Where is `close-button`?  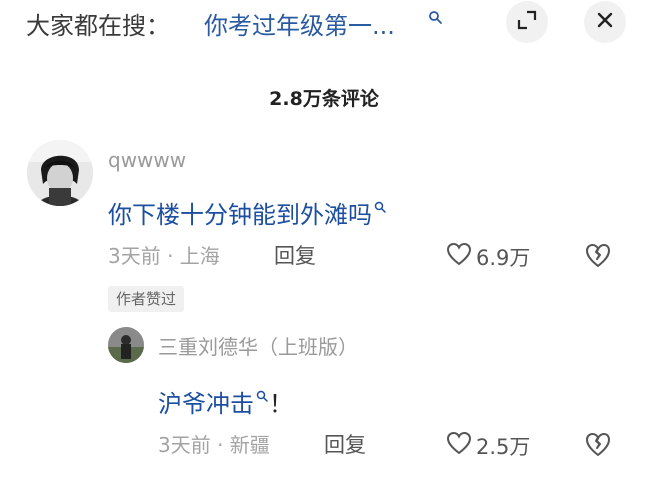
close-button is located at coordinates (605, 22).